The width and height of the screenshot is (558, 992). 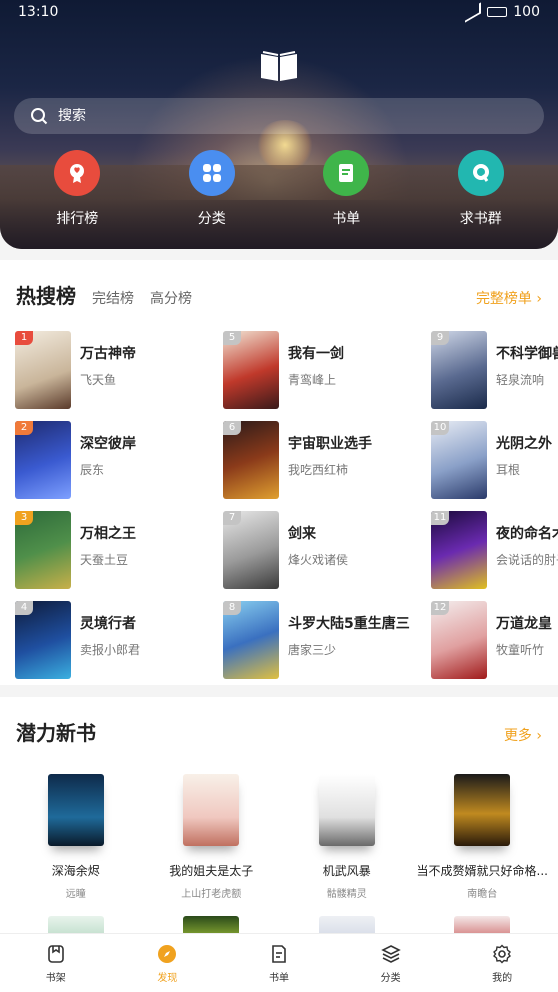 I want to click on rank-badge: 11, so click(x=440, y=518).